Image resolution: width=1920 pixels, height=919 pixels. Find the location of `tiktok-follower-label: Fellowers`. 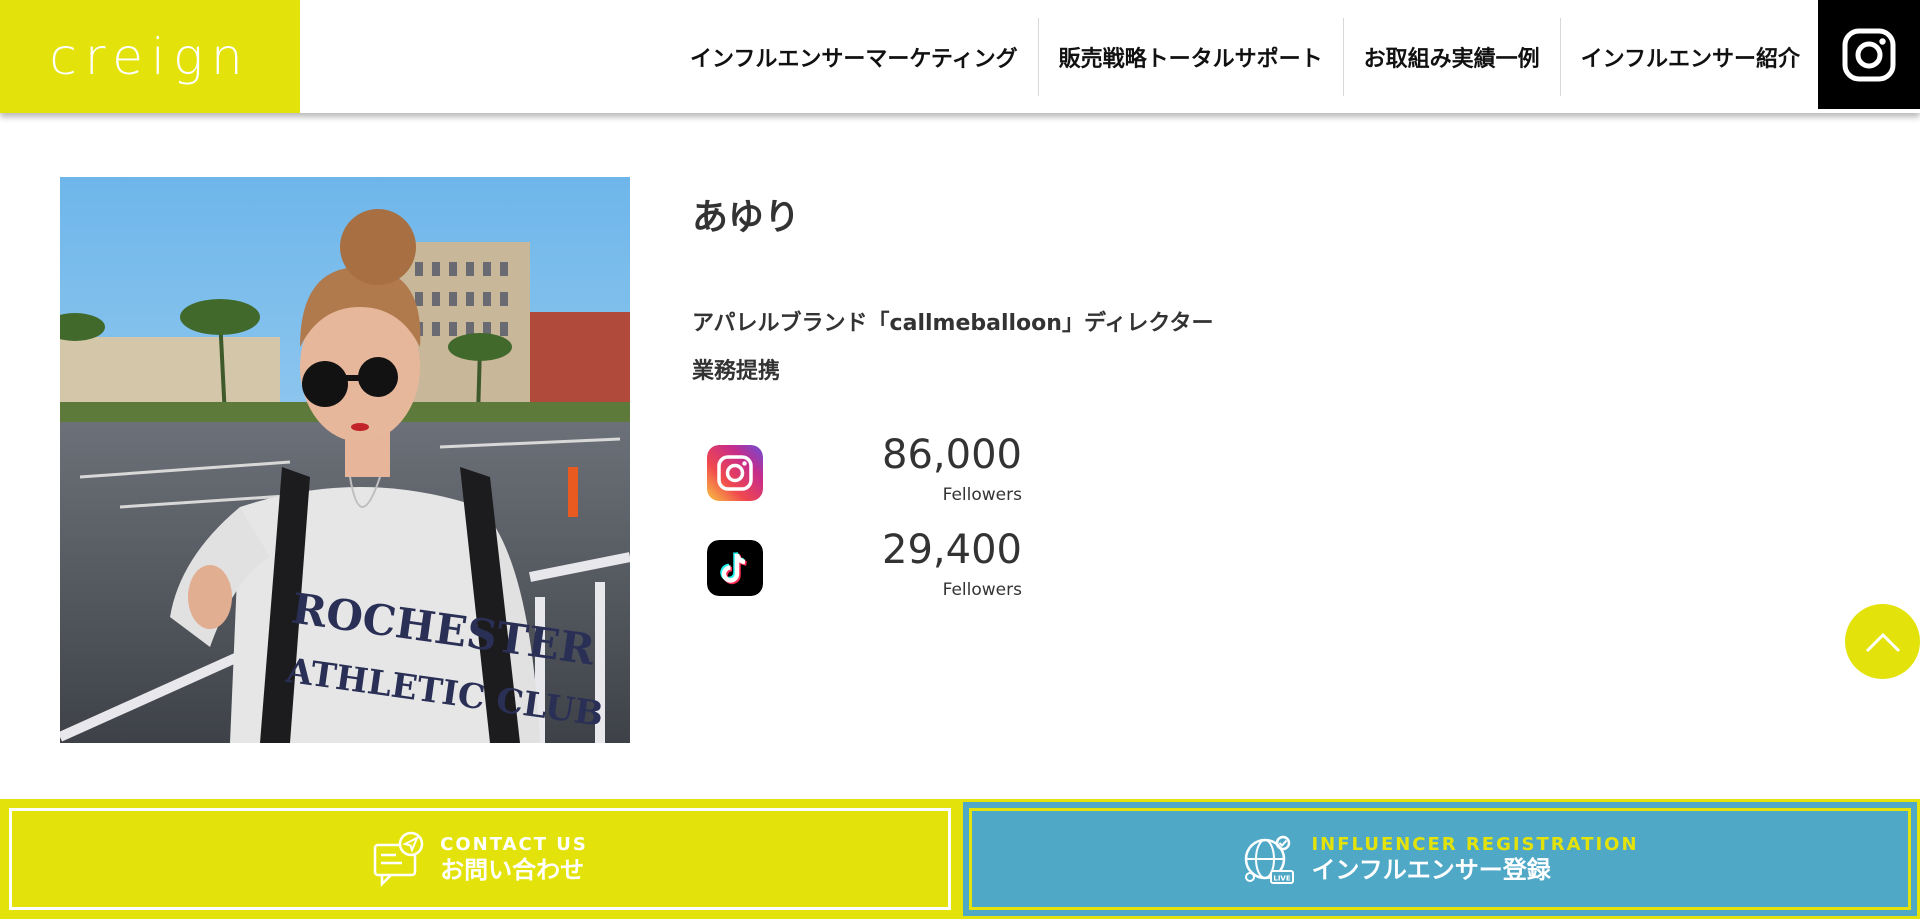

tiktok-follower-label: Fellowers is located at coordinates (982, 590).